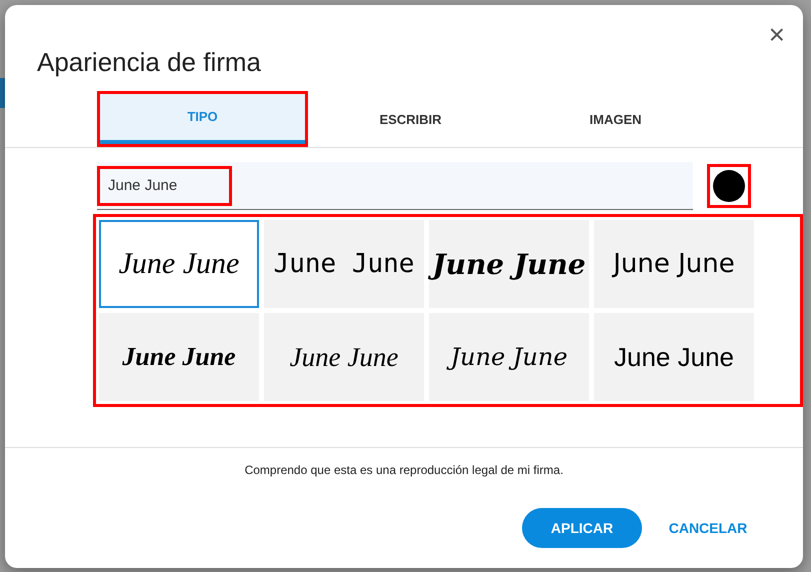 The image size is (811, 572). What do you see at coordinates (149, 62) in the screenshot?
I see `dialog-title: Apariencia de firma` at bounding box center [149, 62].